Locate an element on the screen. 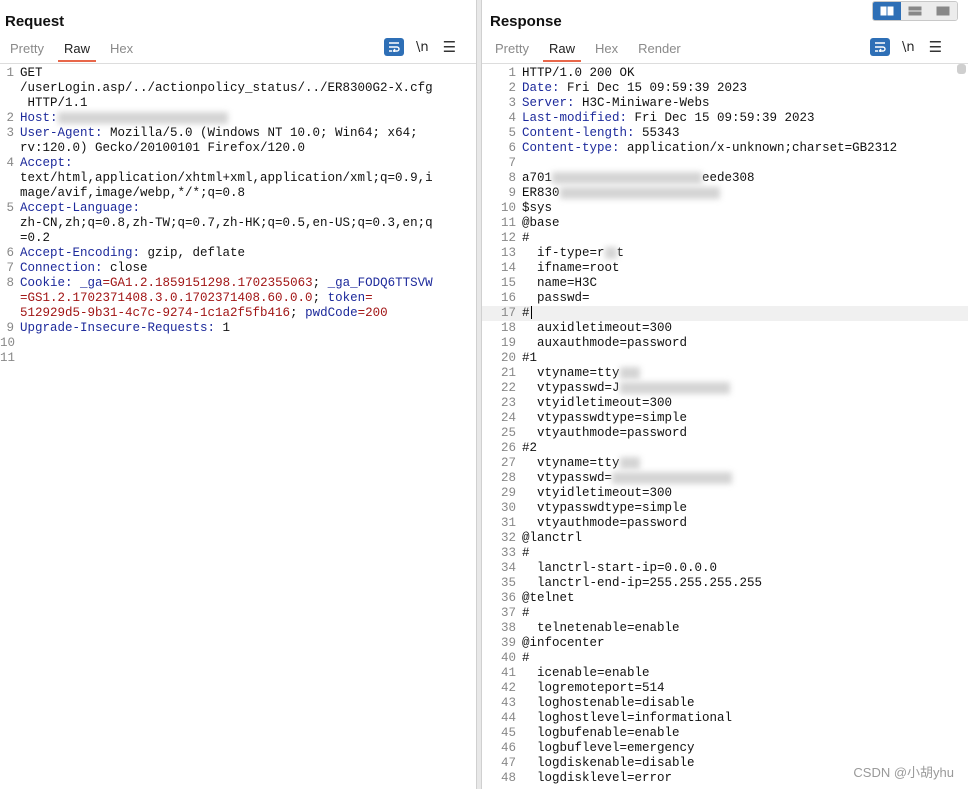  plain-text: gzip, deflate is located at coordinates (193, 253).